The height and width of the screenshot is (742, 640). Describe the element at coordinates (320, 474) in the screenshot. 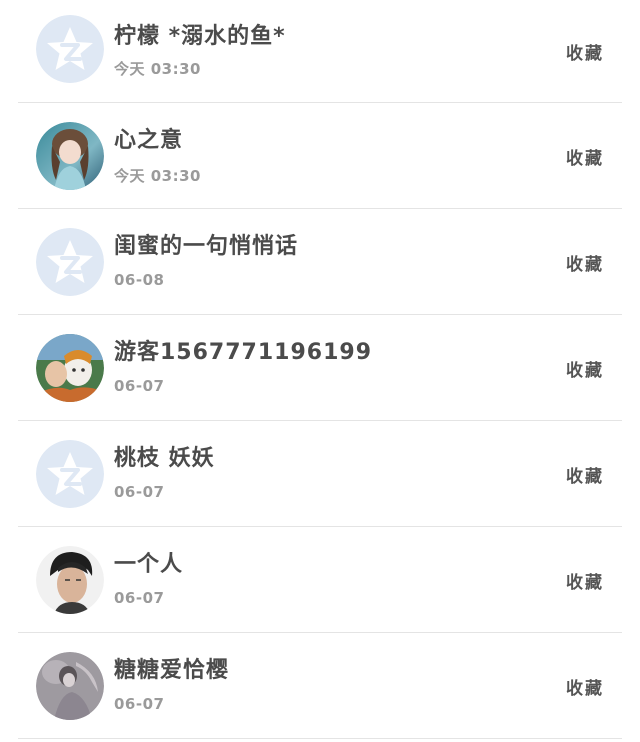

I see `list-item: 桃枝 妖妖 06-07 收藏` at that location.